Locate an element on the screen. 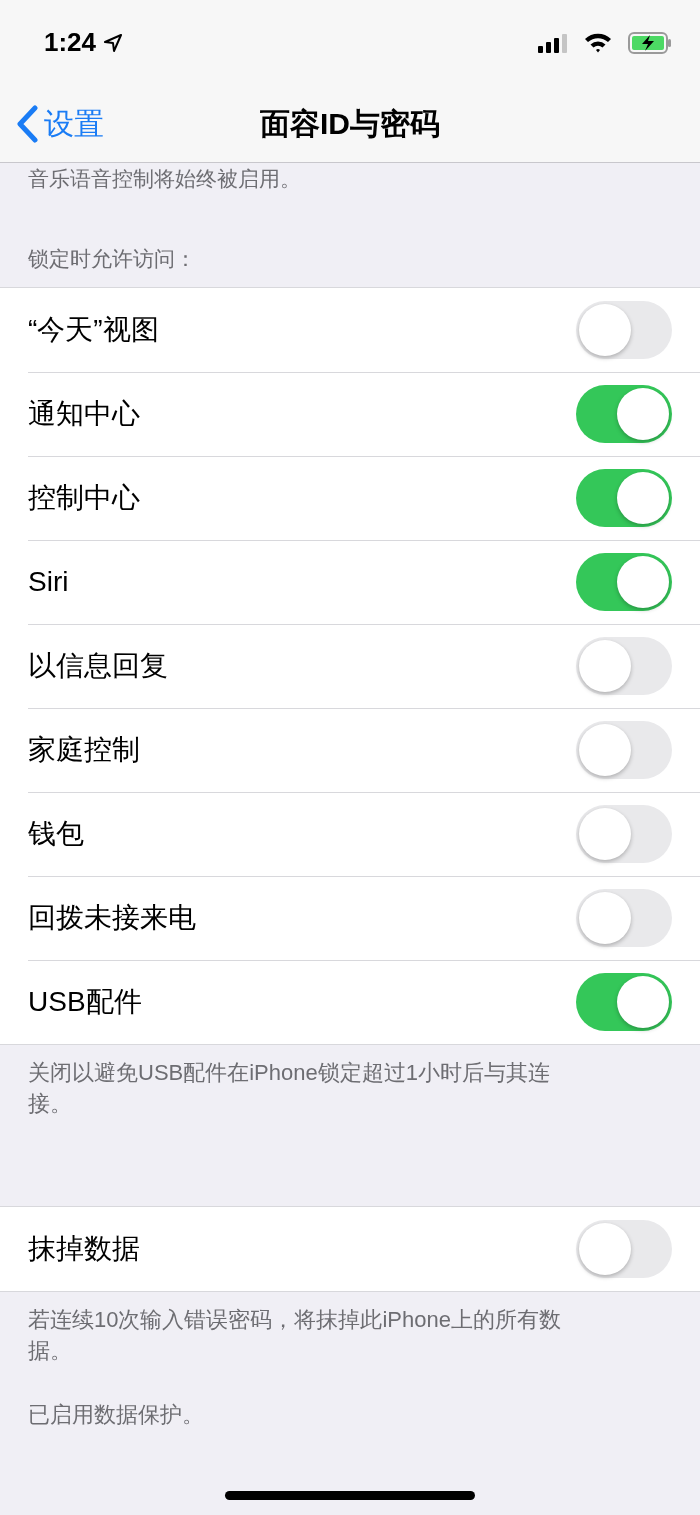  setting-label: Siri is located at coordinates (48, 581).